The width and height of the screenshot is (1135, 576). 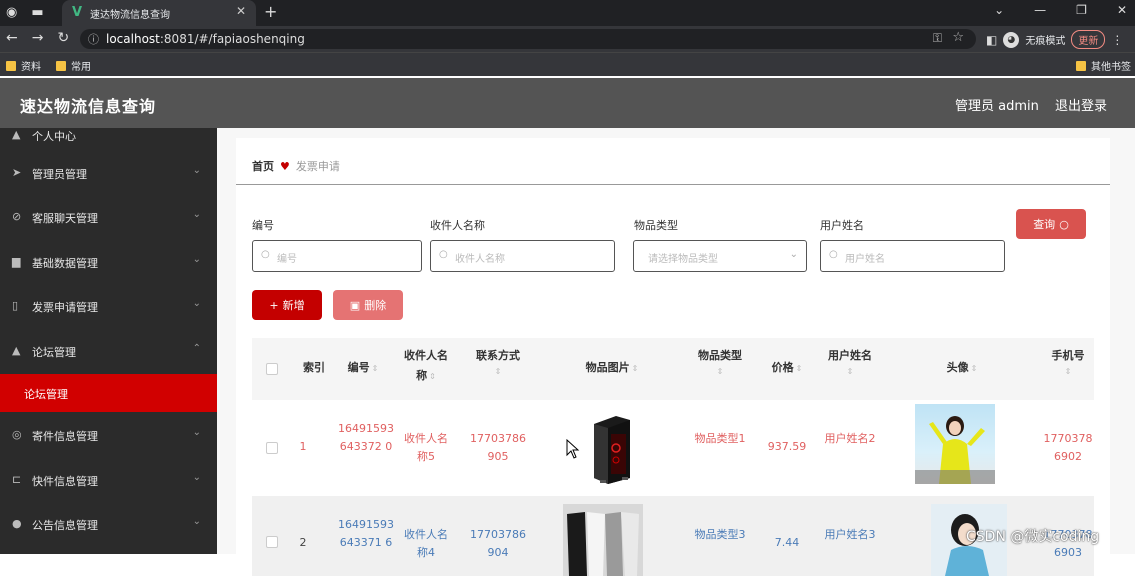 What do you see at coordinates (997, 106) in the screenshot?
I see `admin-label: 管理员 admin` at bounding box center [997, 106].